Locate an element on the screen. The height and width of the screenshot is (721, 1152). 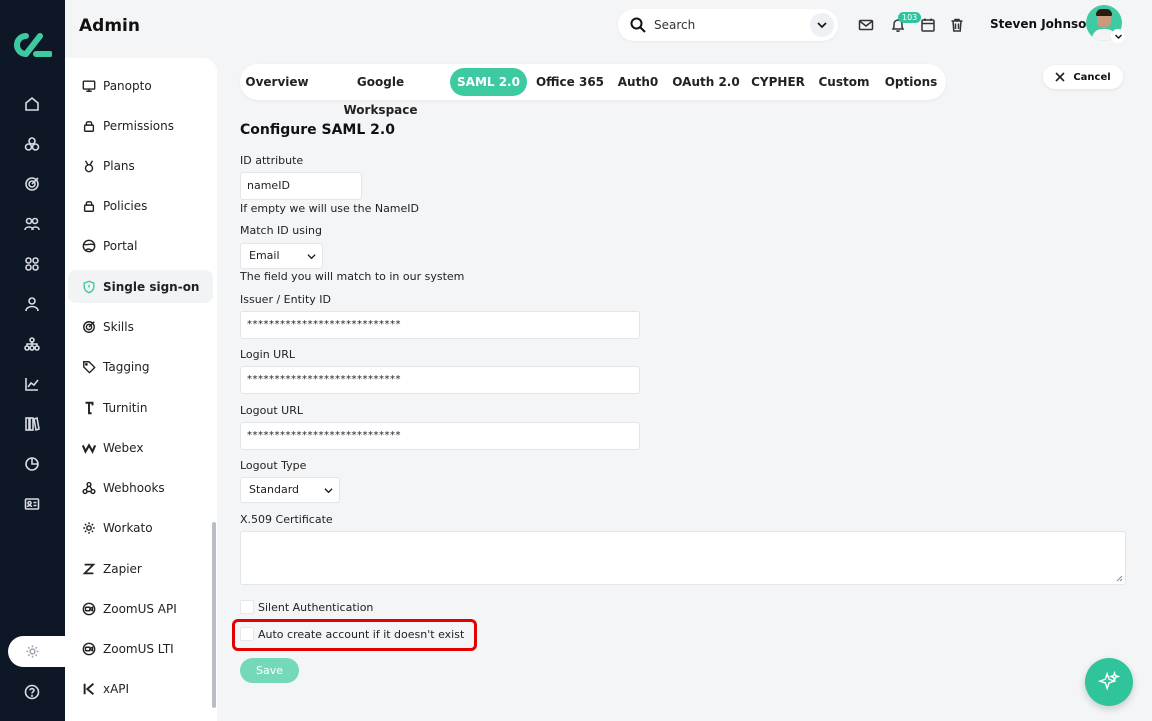
tab-custom: Custom is located at coordinates (844, 82).